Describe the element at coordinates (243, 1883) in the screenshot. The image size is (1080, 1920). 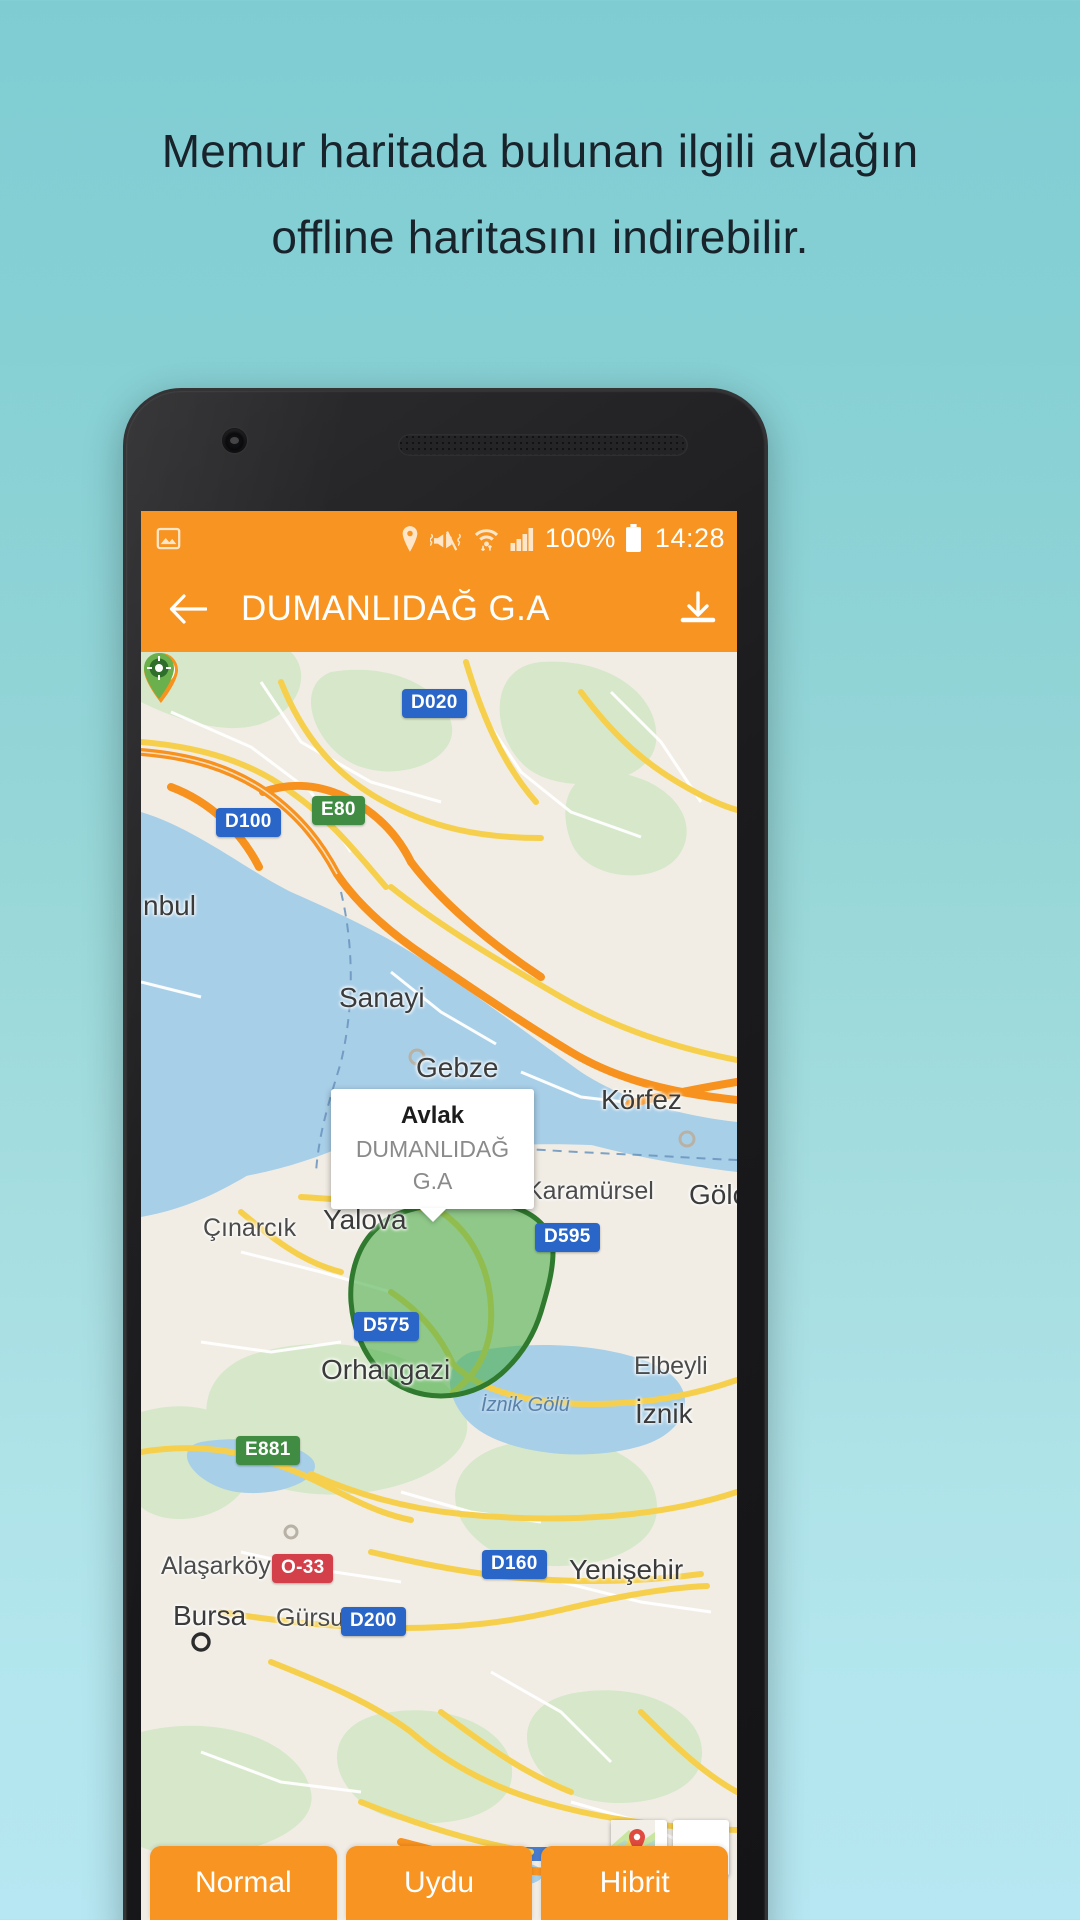
I see `map-mode-normal: Normal` at that location.